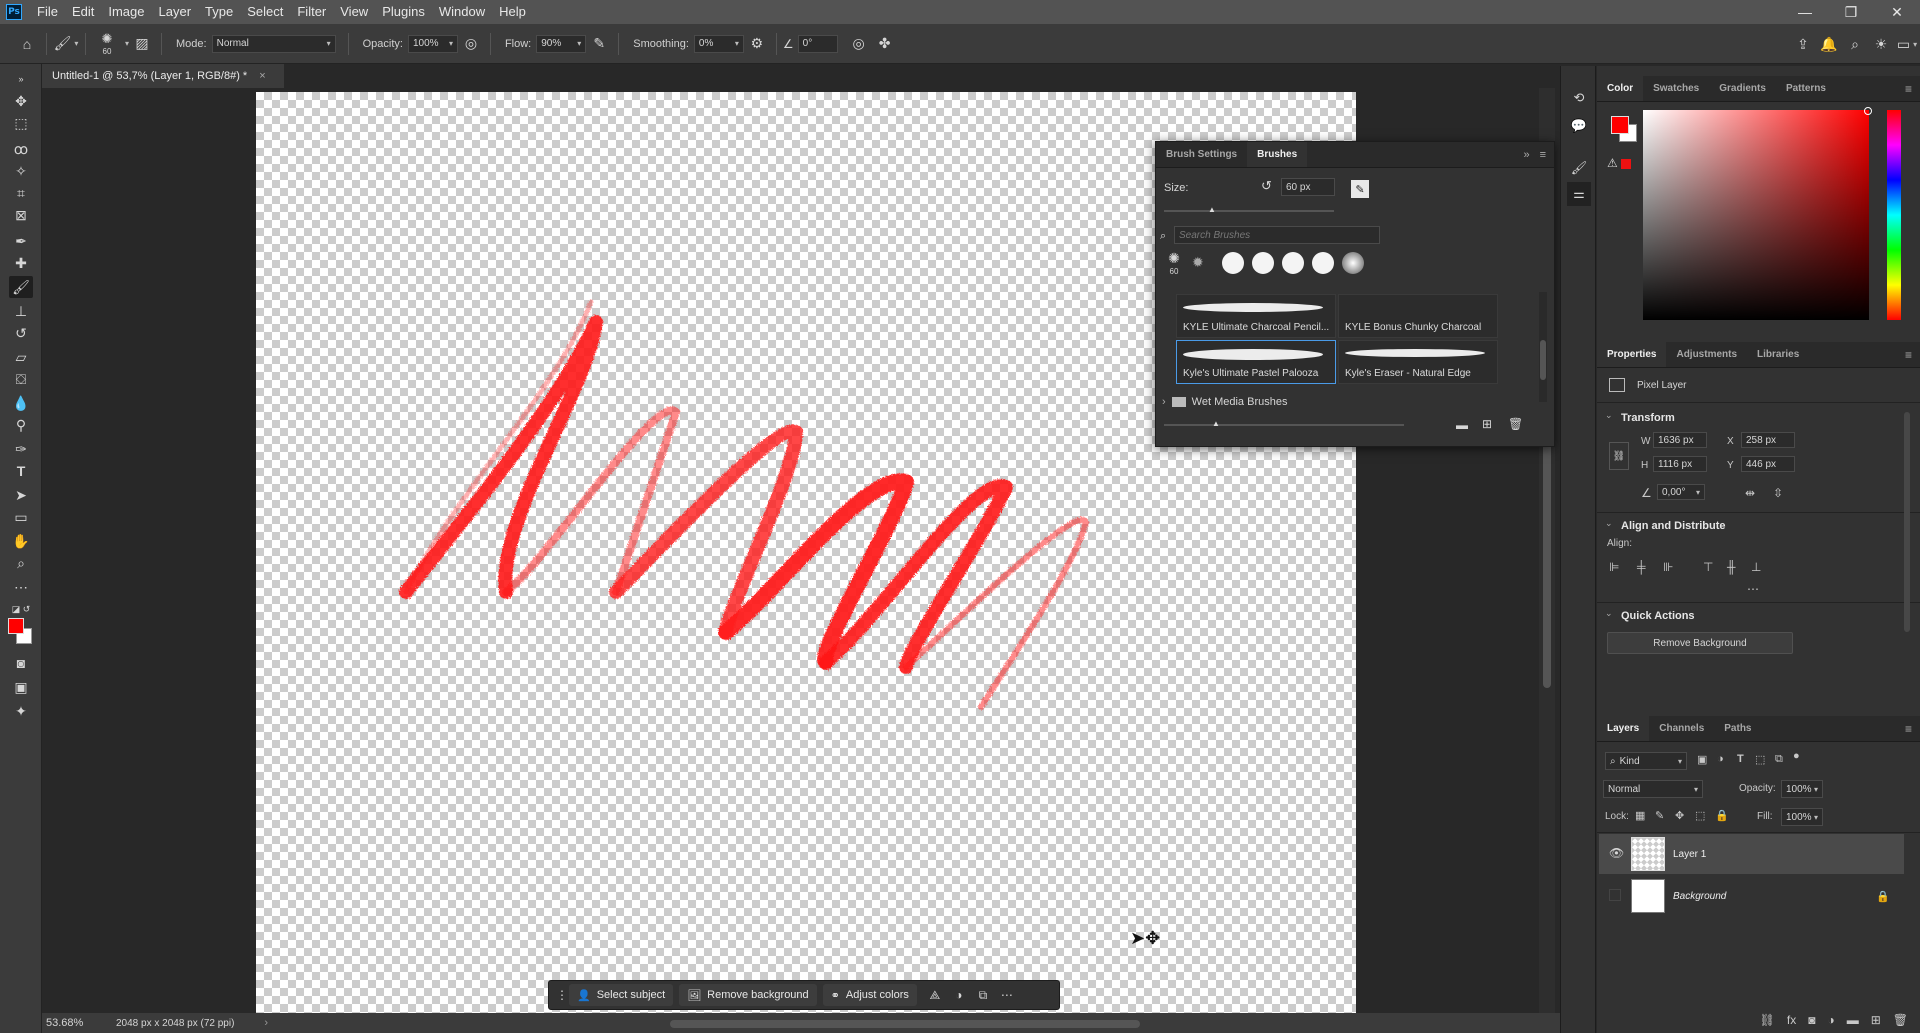 This screenshot has height=1033, width=1920. What do you see at coordinates (1720, 759) in the screenshot?
I see `filter-adjustment-icon: ◑` at bounding box center [1720, 759].